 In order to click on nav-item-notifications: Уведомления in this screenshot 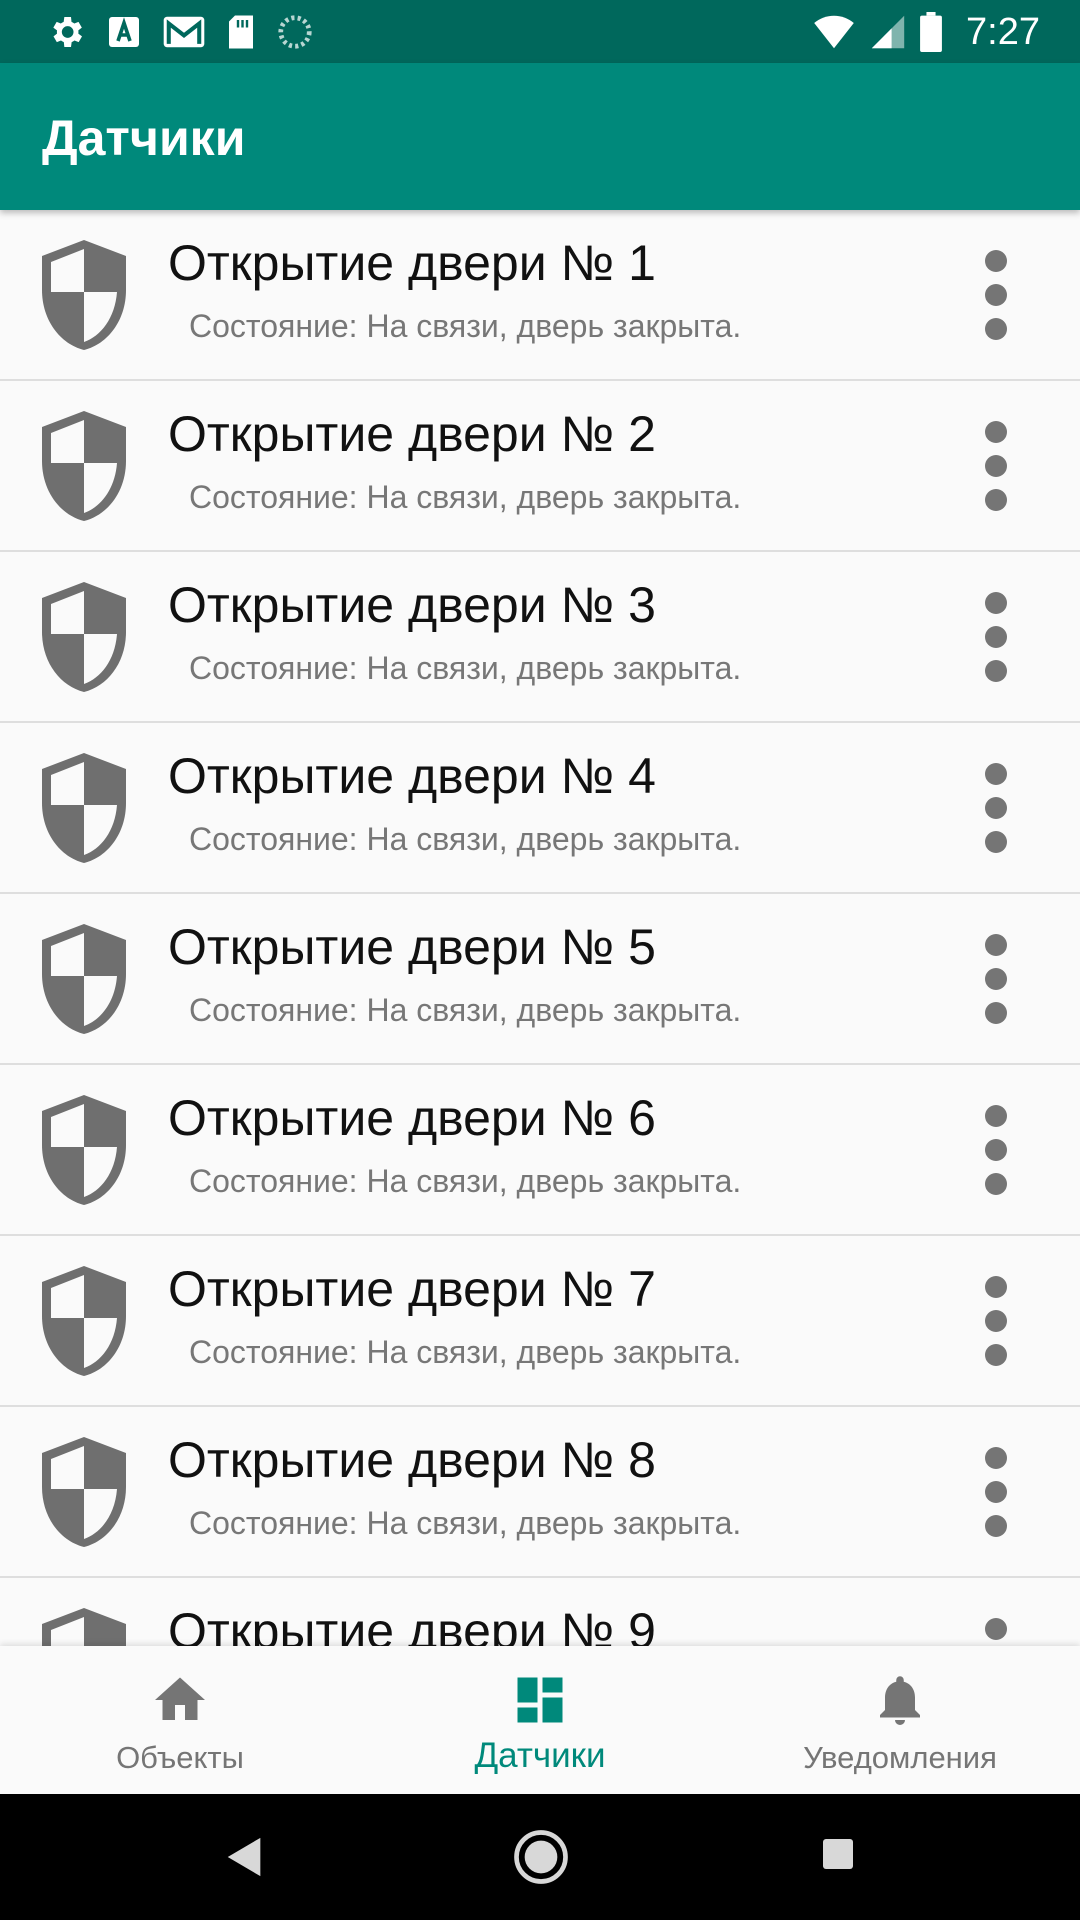, I will do `click(900, 1720)`.